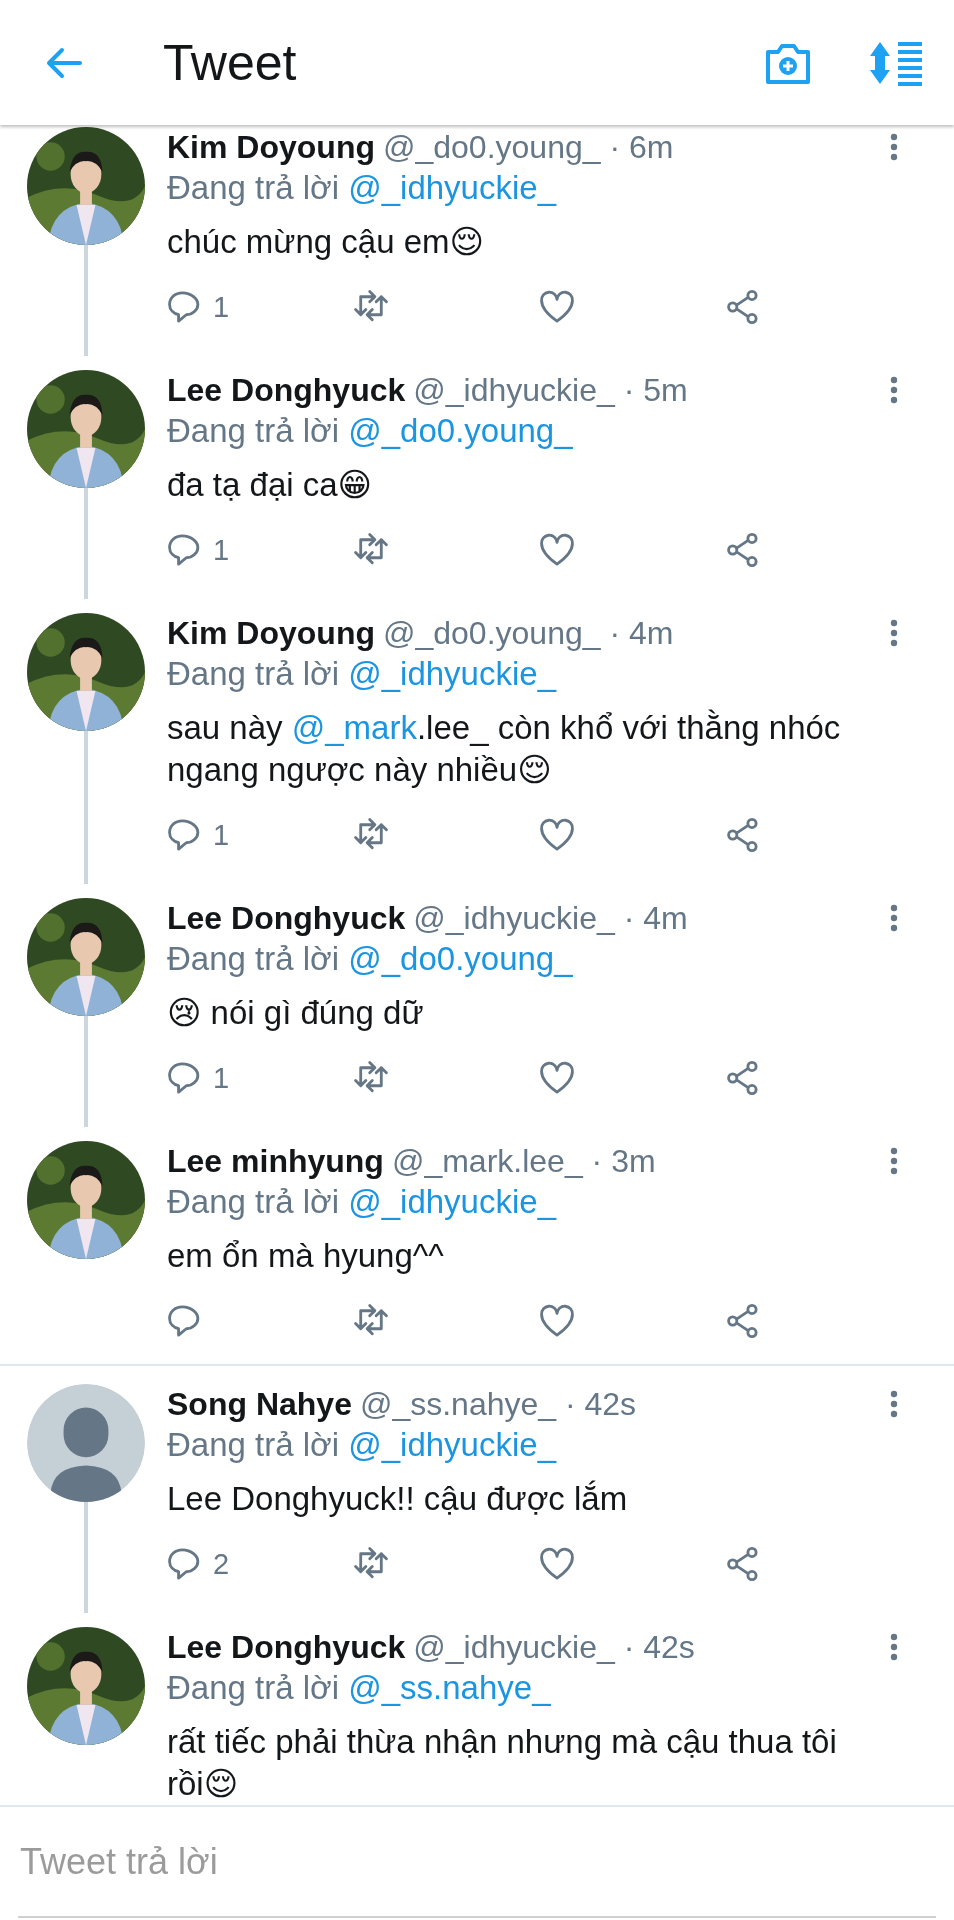  I want to click on sort-icon, so click(896, 62).